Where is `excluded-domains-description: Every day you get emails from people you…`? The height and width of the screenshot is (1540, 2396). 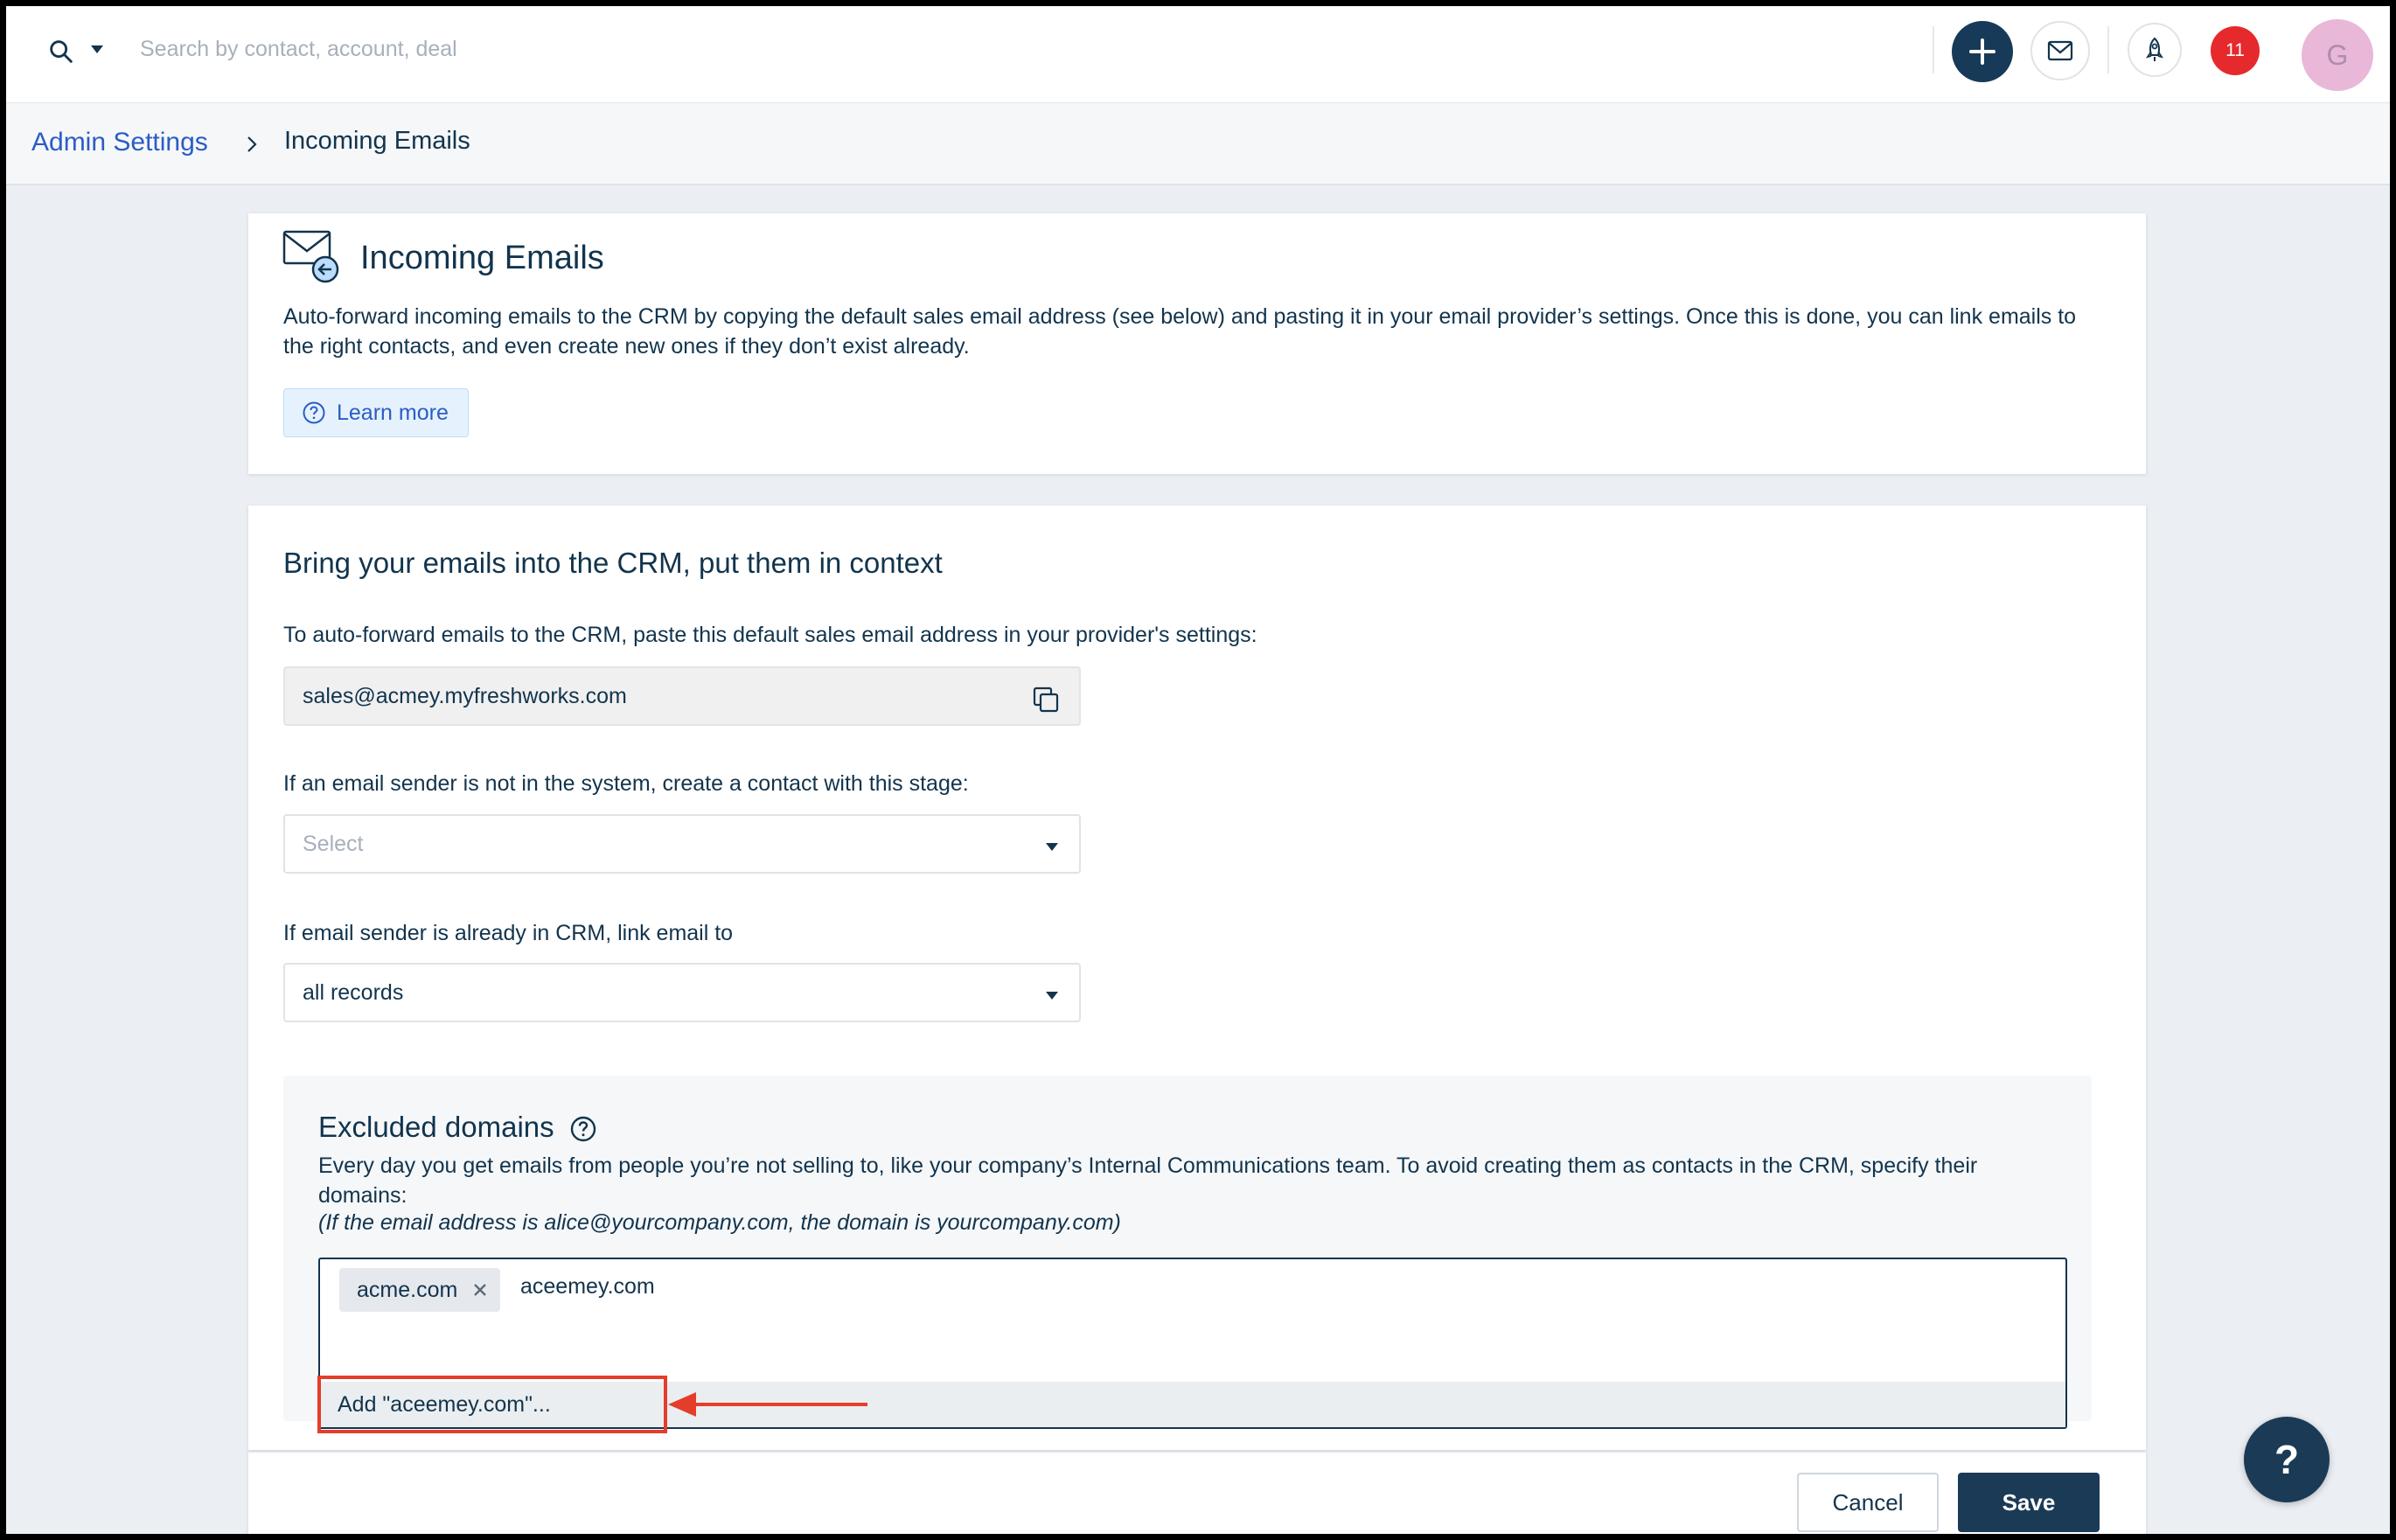
excluded-domains-description: Every day you get emails from people you… is located at coordinates (1148, 1180).